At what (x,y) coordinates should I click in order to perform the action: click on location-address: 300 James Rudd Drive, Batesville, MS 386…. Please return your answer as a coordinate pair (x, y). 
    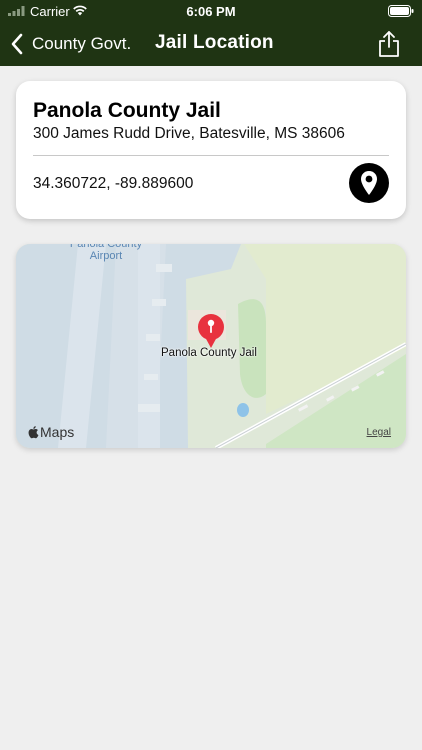
    Looking at the image, I should click on (189, 133).